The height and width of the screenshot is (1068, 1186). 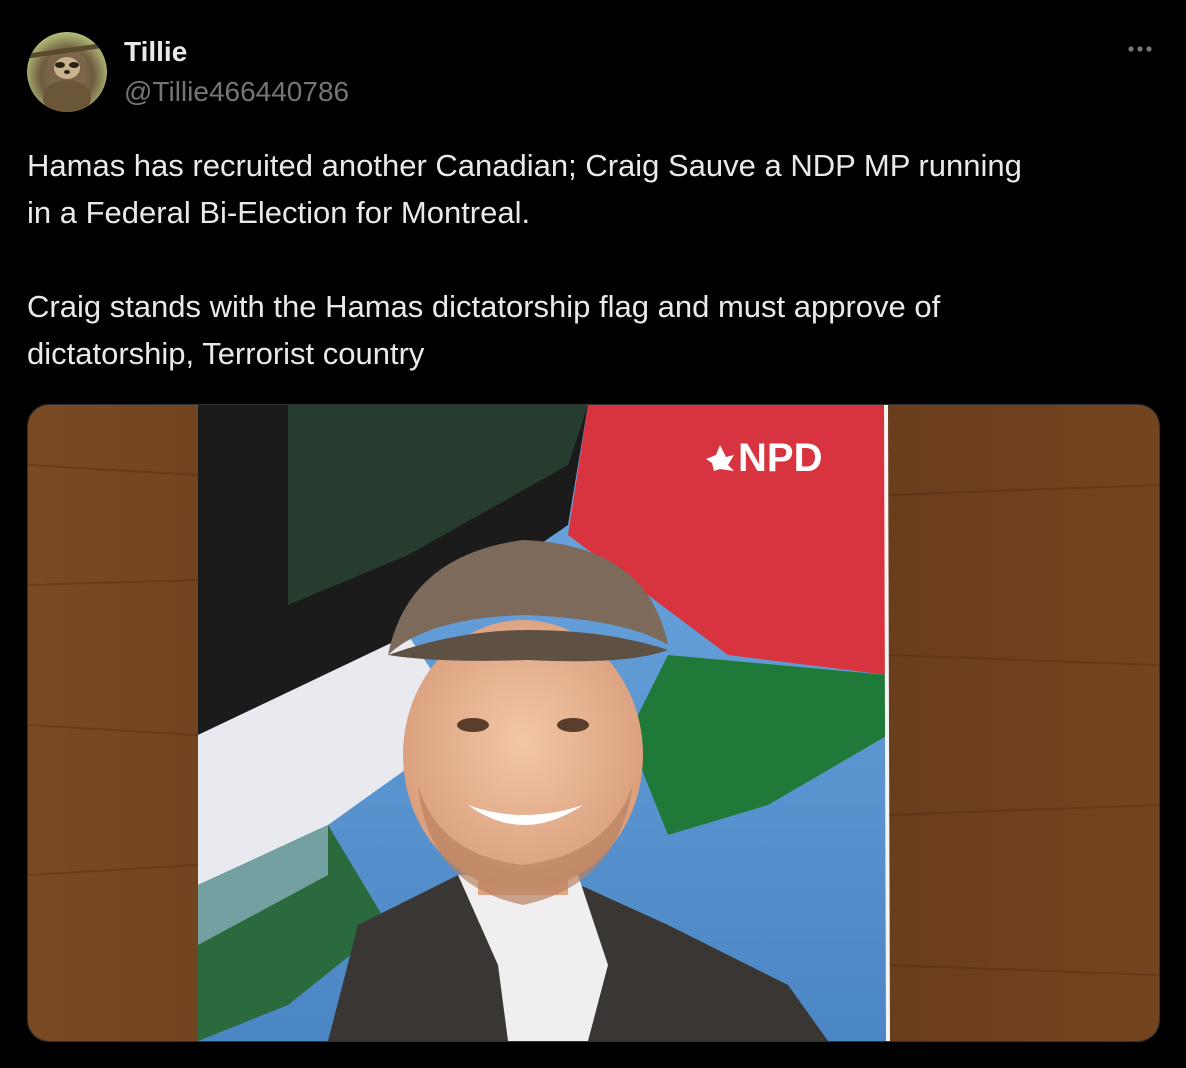 What do you see at coordinates (67, 77) in the screenshot?
I see `sloth-avatar-icon` at bounding box center [67, 77].